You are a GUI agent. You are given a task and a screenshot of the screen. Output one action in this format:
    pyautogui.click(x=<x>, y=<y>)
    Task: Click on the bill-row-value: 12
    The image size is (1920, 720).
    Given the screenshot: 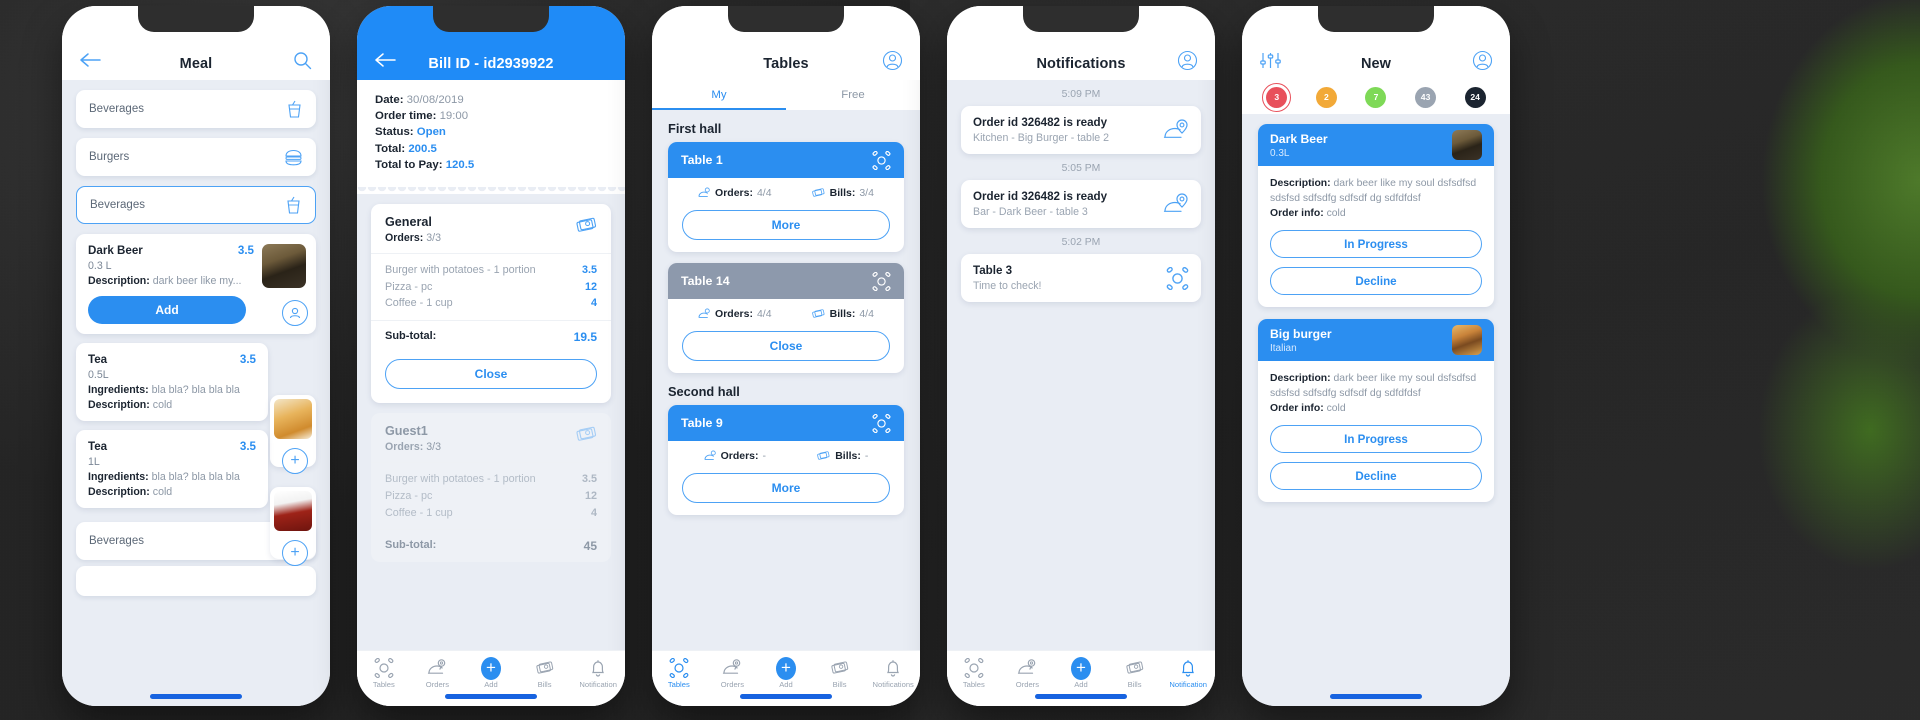 What is the action you would take?
    pyautogui.click(x=590, y=286)
    